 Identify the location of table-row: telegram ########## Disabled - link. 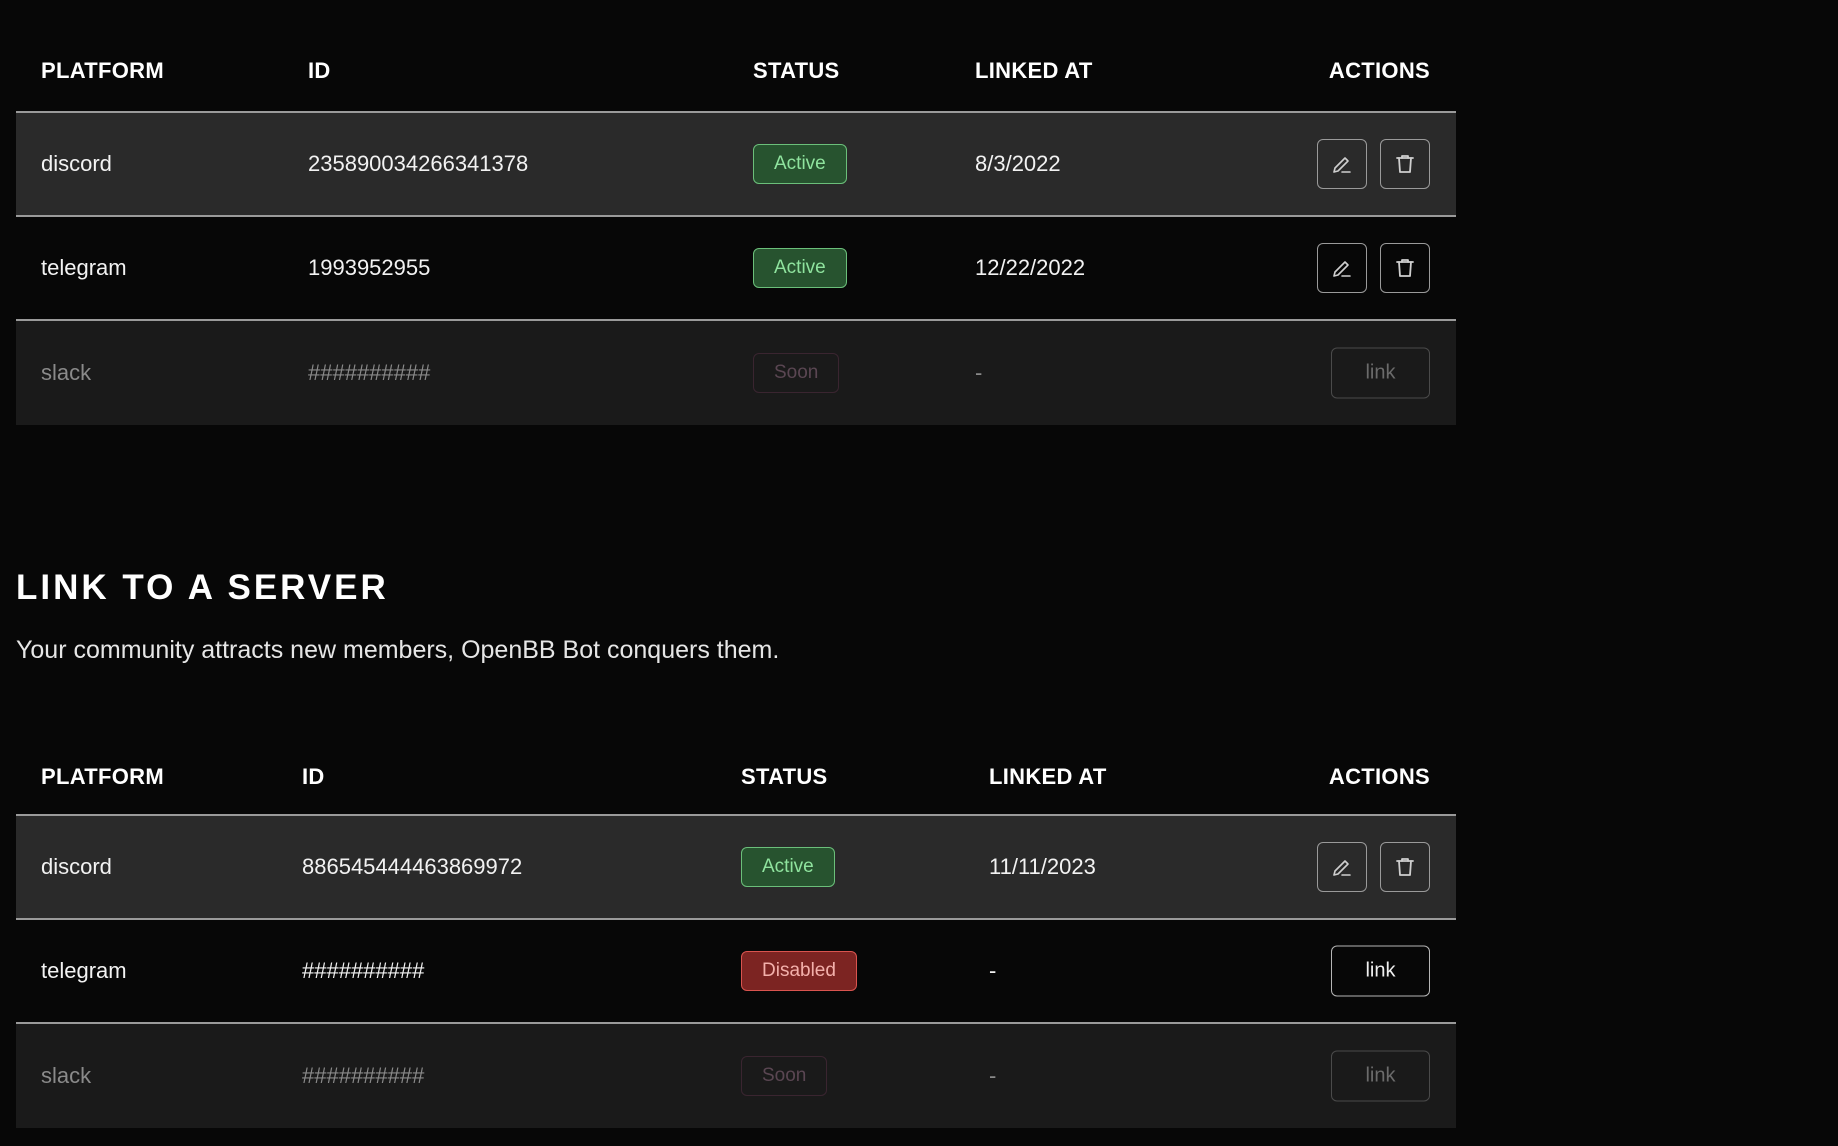
(736, 972).